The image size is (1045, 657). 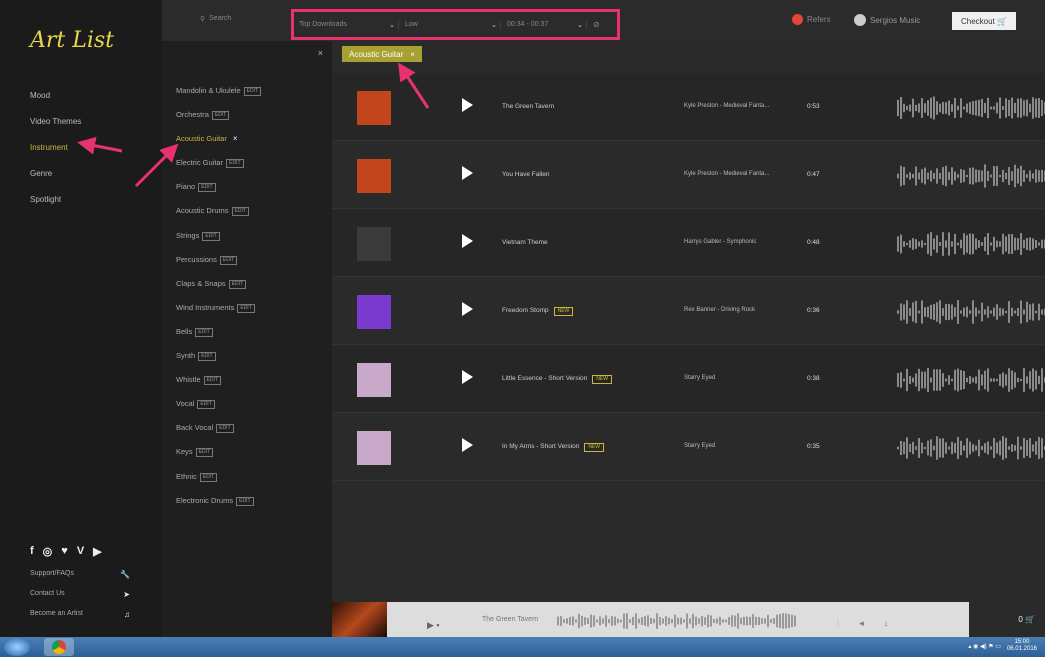 I want to click on refers-link: Refers, so click(x=811, y=19).